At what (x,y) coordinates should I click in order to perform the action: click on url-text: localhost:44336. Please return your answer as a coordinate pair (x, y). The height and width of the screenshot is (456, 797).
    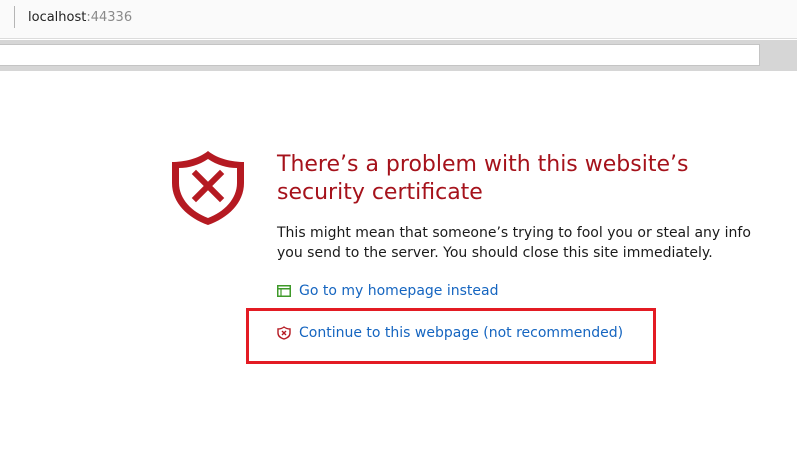
    Looking at the image, I should click on (80, 17).